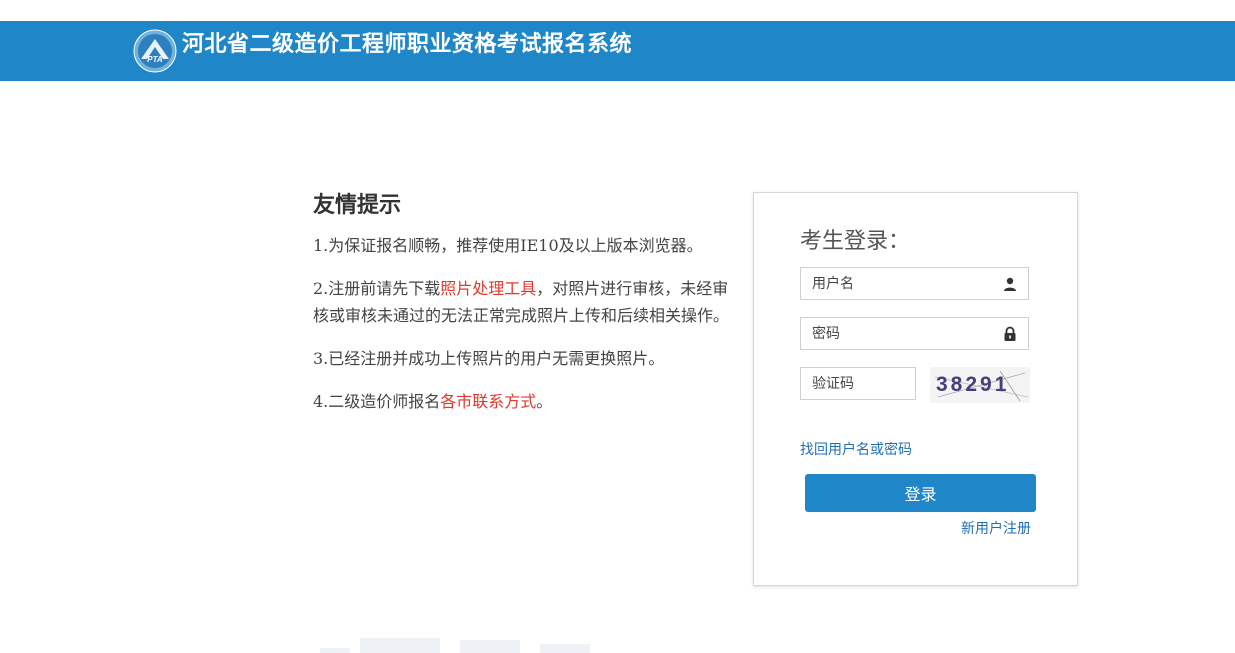 The height and width of the screenshot is (653, 1235). Describe the element at coordinates (1010, 333) in the screenshot. I see `lock-icon` at that location.